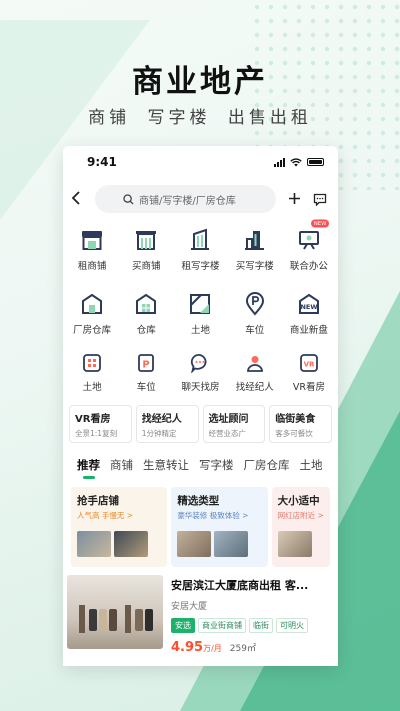 The height and width of the screenshot is (711, 400). What do you see at coordinates (121, 468) in the screenshot?
I see `tab-shop: 商铺` at bounding box center [121, 468].